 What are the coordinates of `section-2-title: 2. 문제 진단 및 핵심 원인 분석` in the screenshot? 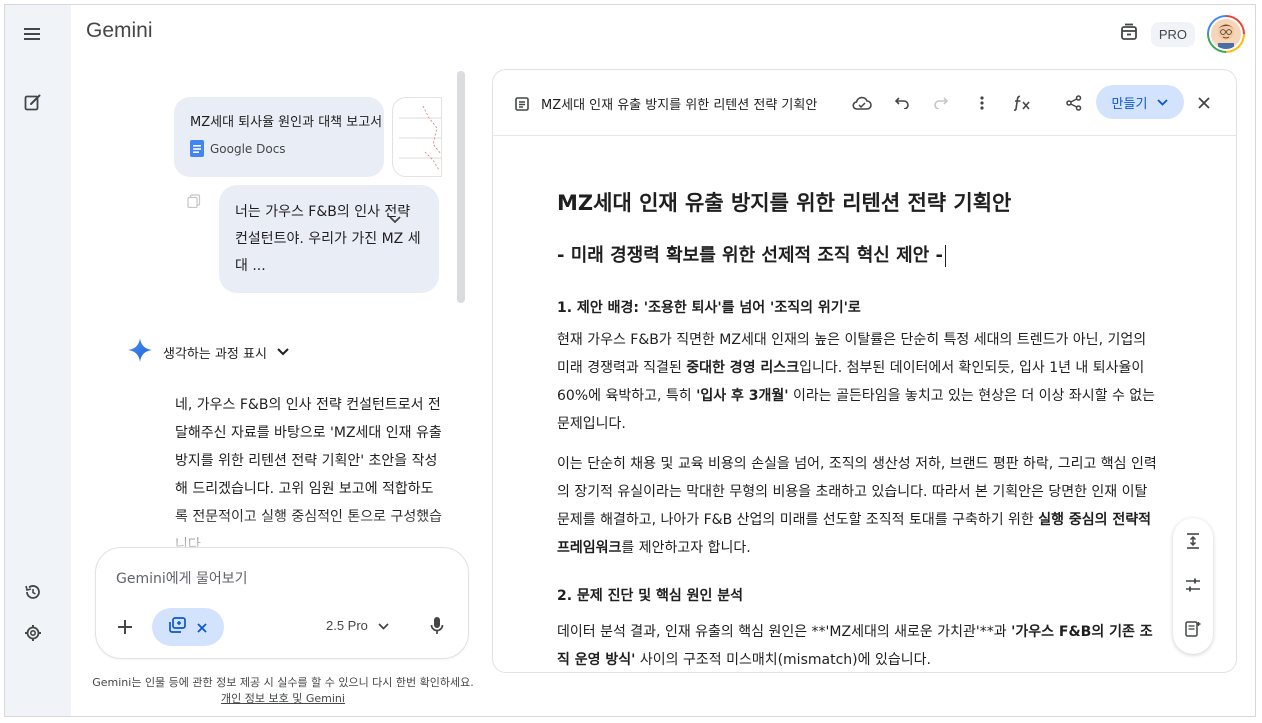 It's located at (650, 596).